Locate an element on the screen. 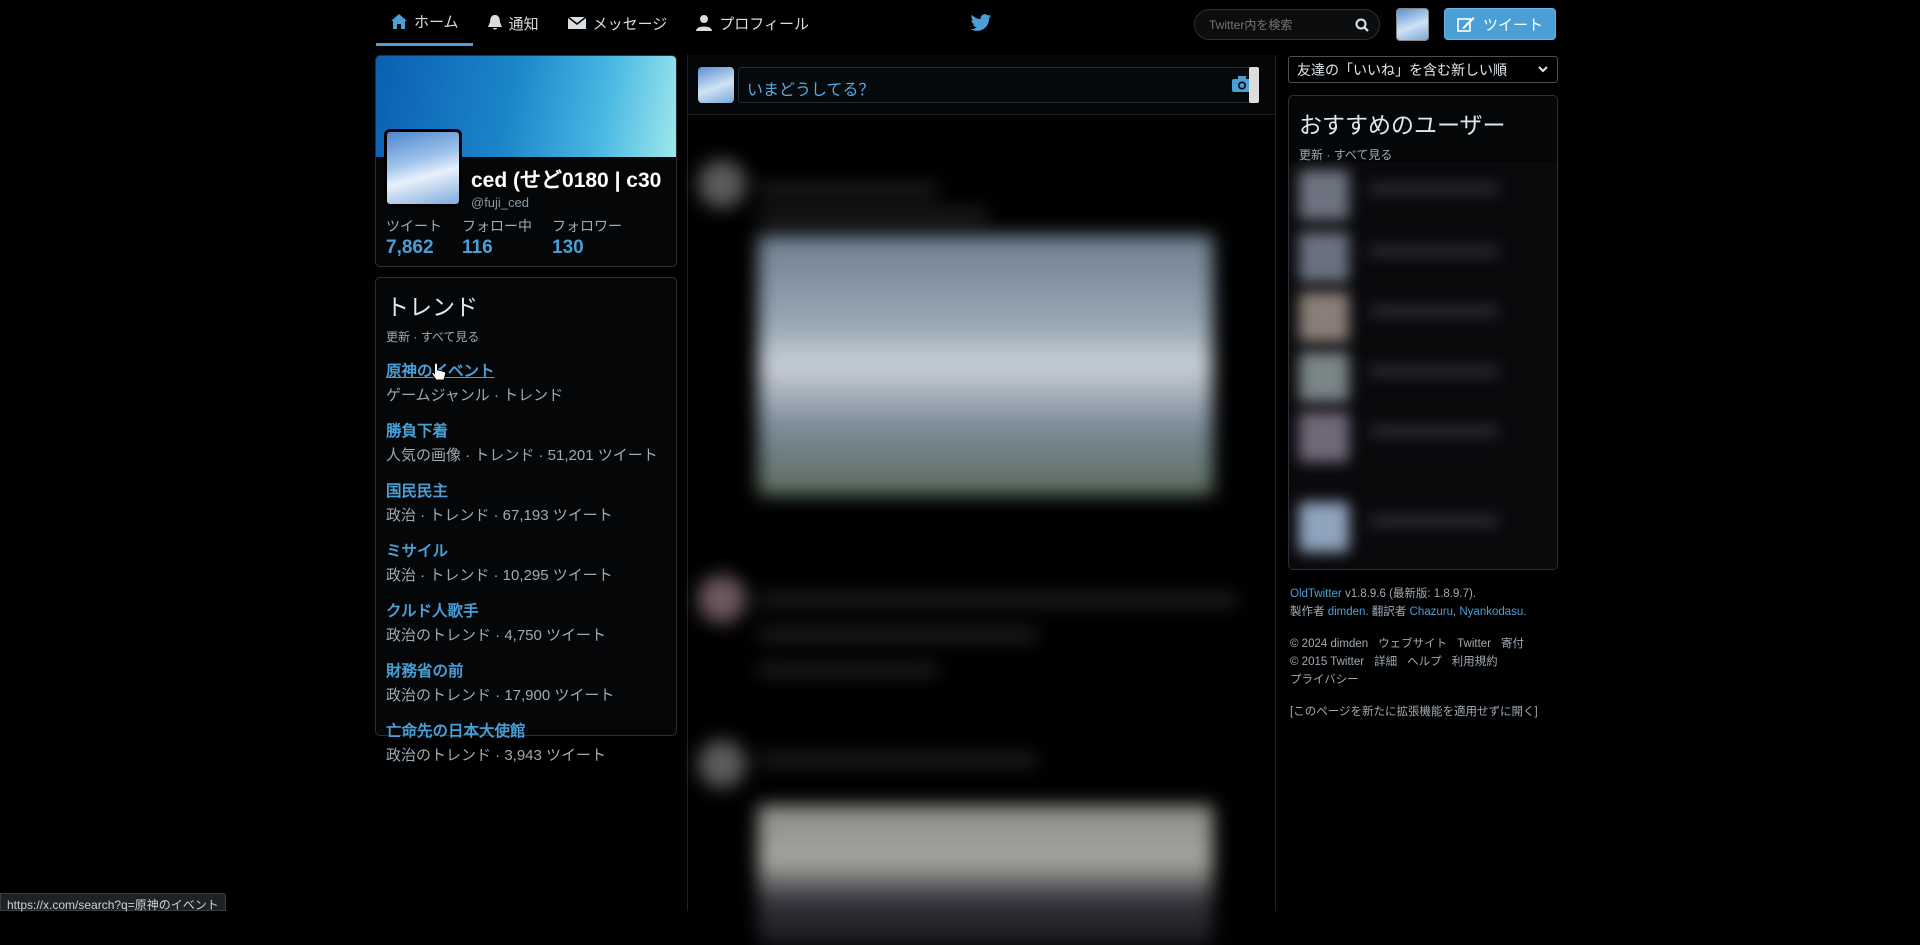 The height and width of the screenshot is (945, 1920). nav-notifications: 通知 is located at coordinates (513, 23).